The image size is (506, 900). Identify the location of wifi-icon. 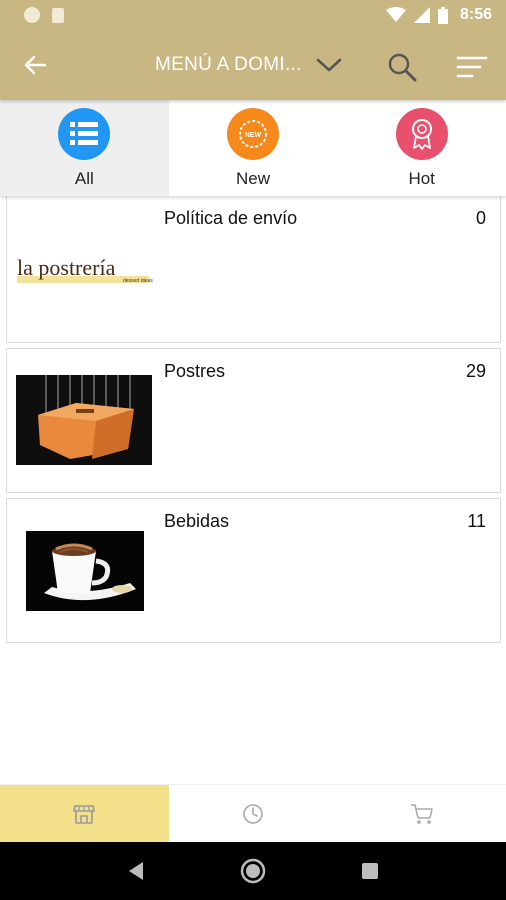
(395, 14).